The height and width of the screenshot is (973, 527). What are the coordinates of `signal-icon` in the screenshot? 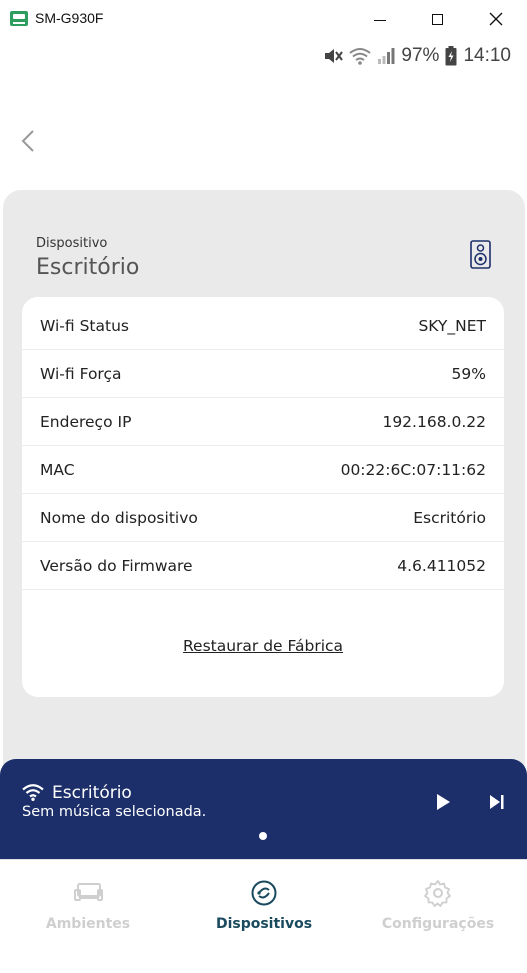 It's located at (386, 56).